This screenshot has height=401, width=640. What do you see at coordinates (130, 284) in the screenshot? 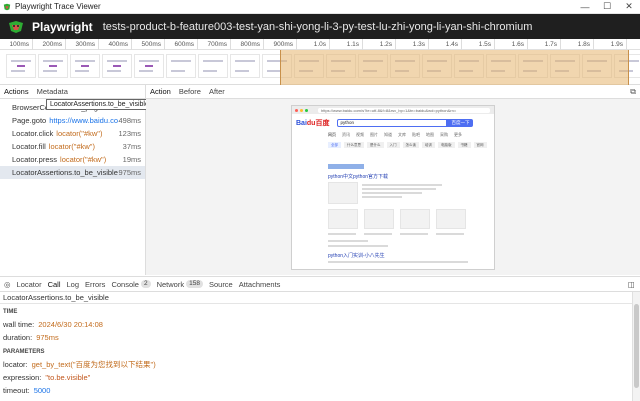
I see `tab-console: Console 2` at bounding box center [130, 284].